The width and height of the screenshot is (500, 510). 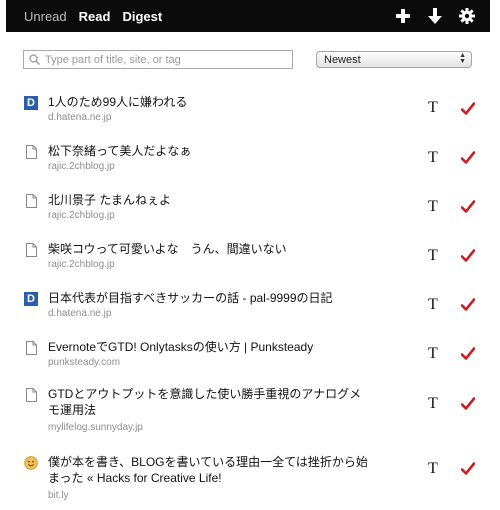 What do you see at coordinates (208, 347) in the screenshot?
I see `item-title: EvernoteでGTD! Onlytasksの使い方 | Punksteady` at bounding box center [208, 347].